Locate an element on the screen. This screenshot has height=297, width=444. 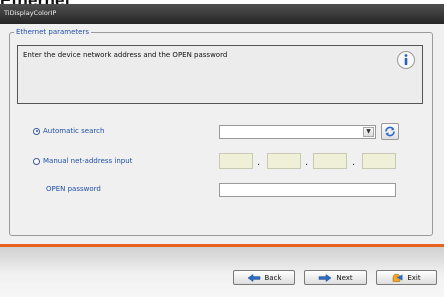
back-button-label: Back is located at coordinates (273, 277).